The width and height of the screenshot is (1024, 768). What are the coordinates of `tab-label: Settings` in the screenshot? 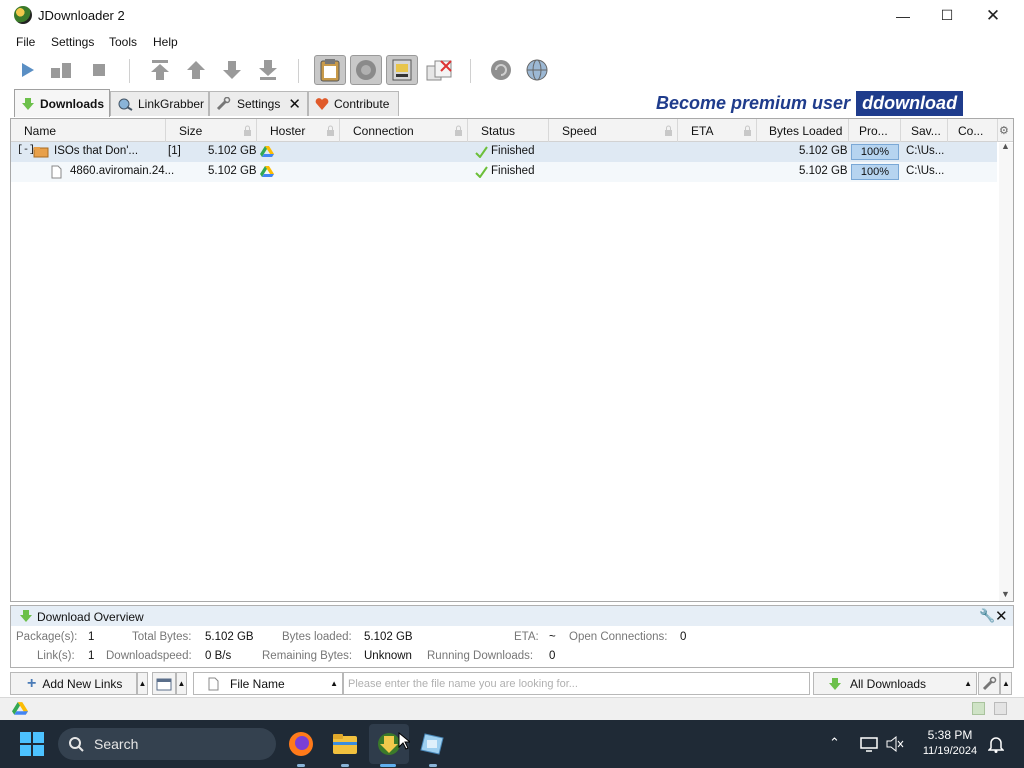 It's located at (259, 104).